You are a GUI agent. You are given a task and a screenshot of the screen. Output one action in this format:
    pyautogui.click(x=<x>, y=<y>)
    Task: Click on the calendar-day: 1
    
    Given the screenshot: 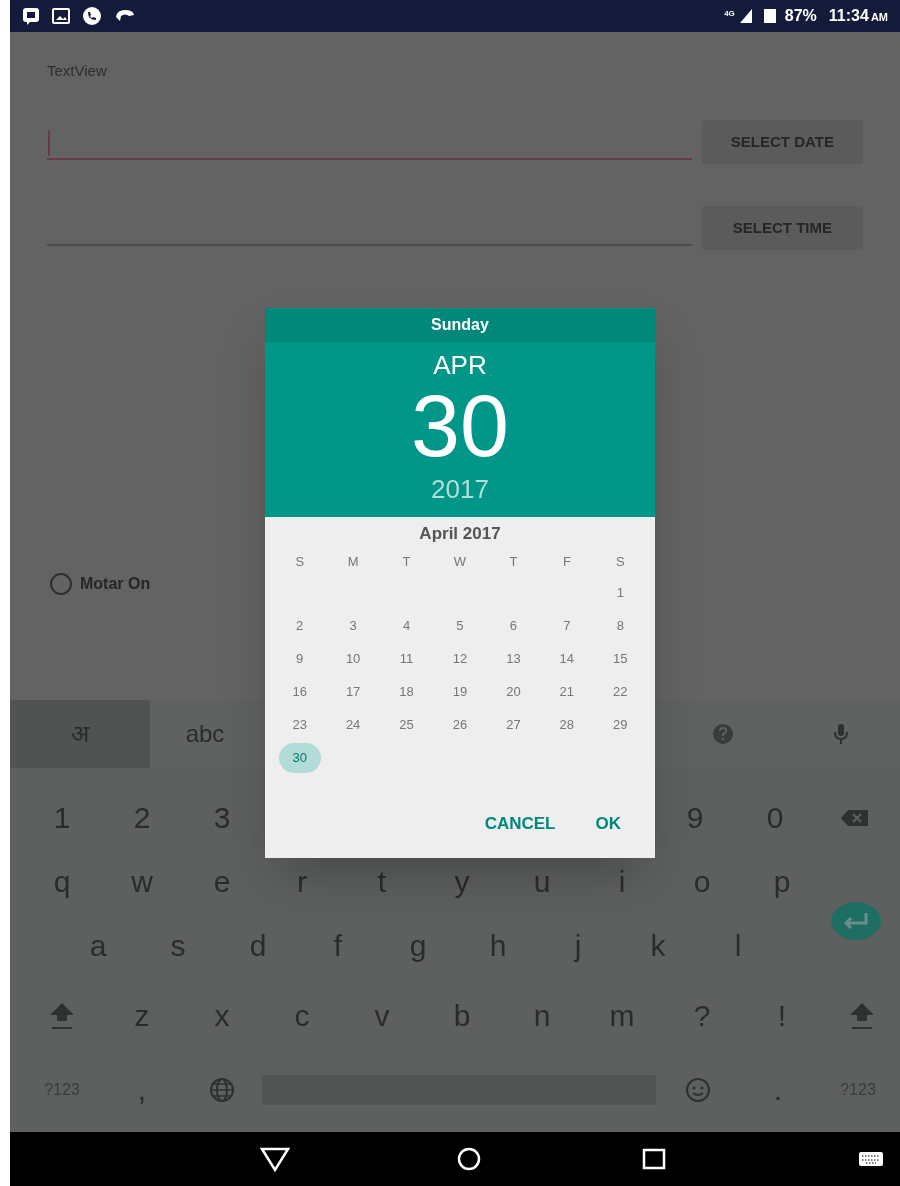 What is the action you would take?
    pyautogui.click(x=620, y=593)
    